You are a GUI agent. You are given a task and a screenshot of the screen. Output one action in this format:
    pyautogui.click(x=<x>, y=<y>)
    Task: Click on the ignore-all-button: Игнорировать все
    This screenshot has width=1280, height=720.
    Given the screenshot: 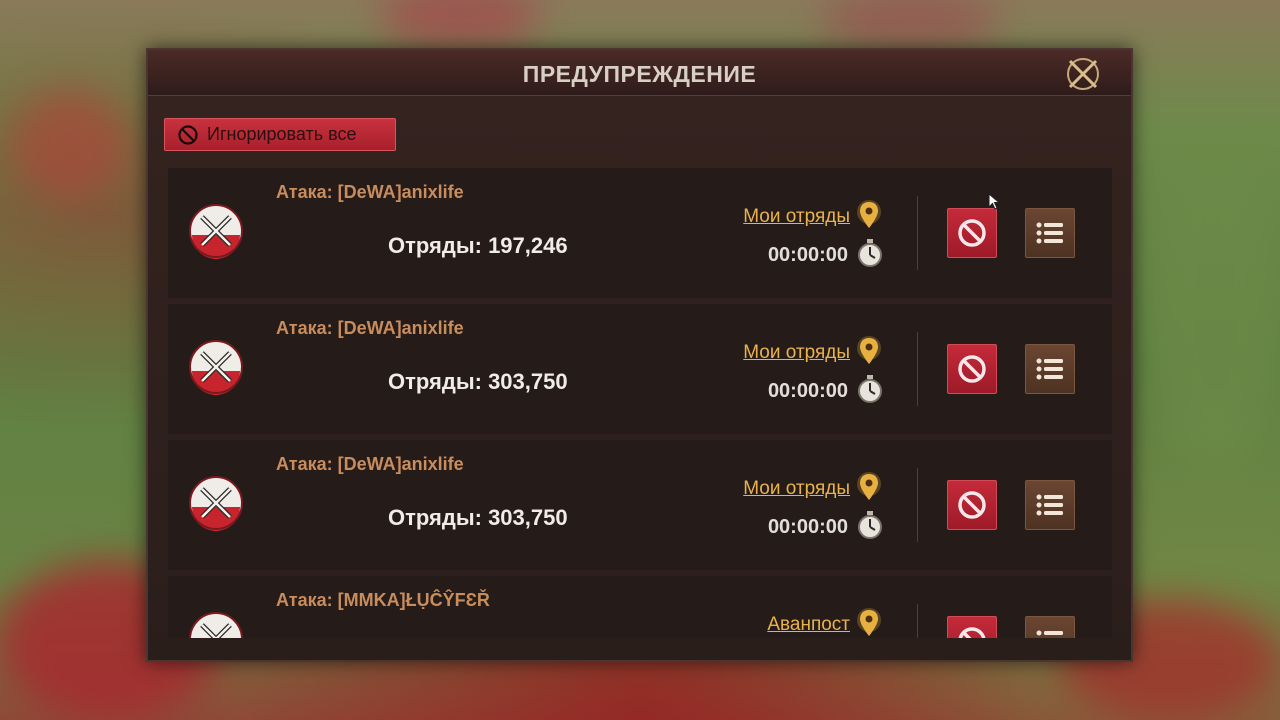 What is the action you would take?
    pyautogui.click(x=280, y=134)
    